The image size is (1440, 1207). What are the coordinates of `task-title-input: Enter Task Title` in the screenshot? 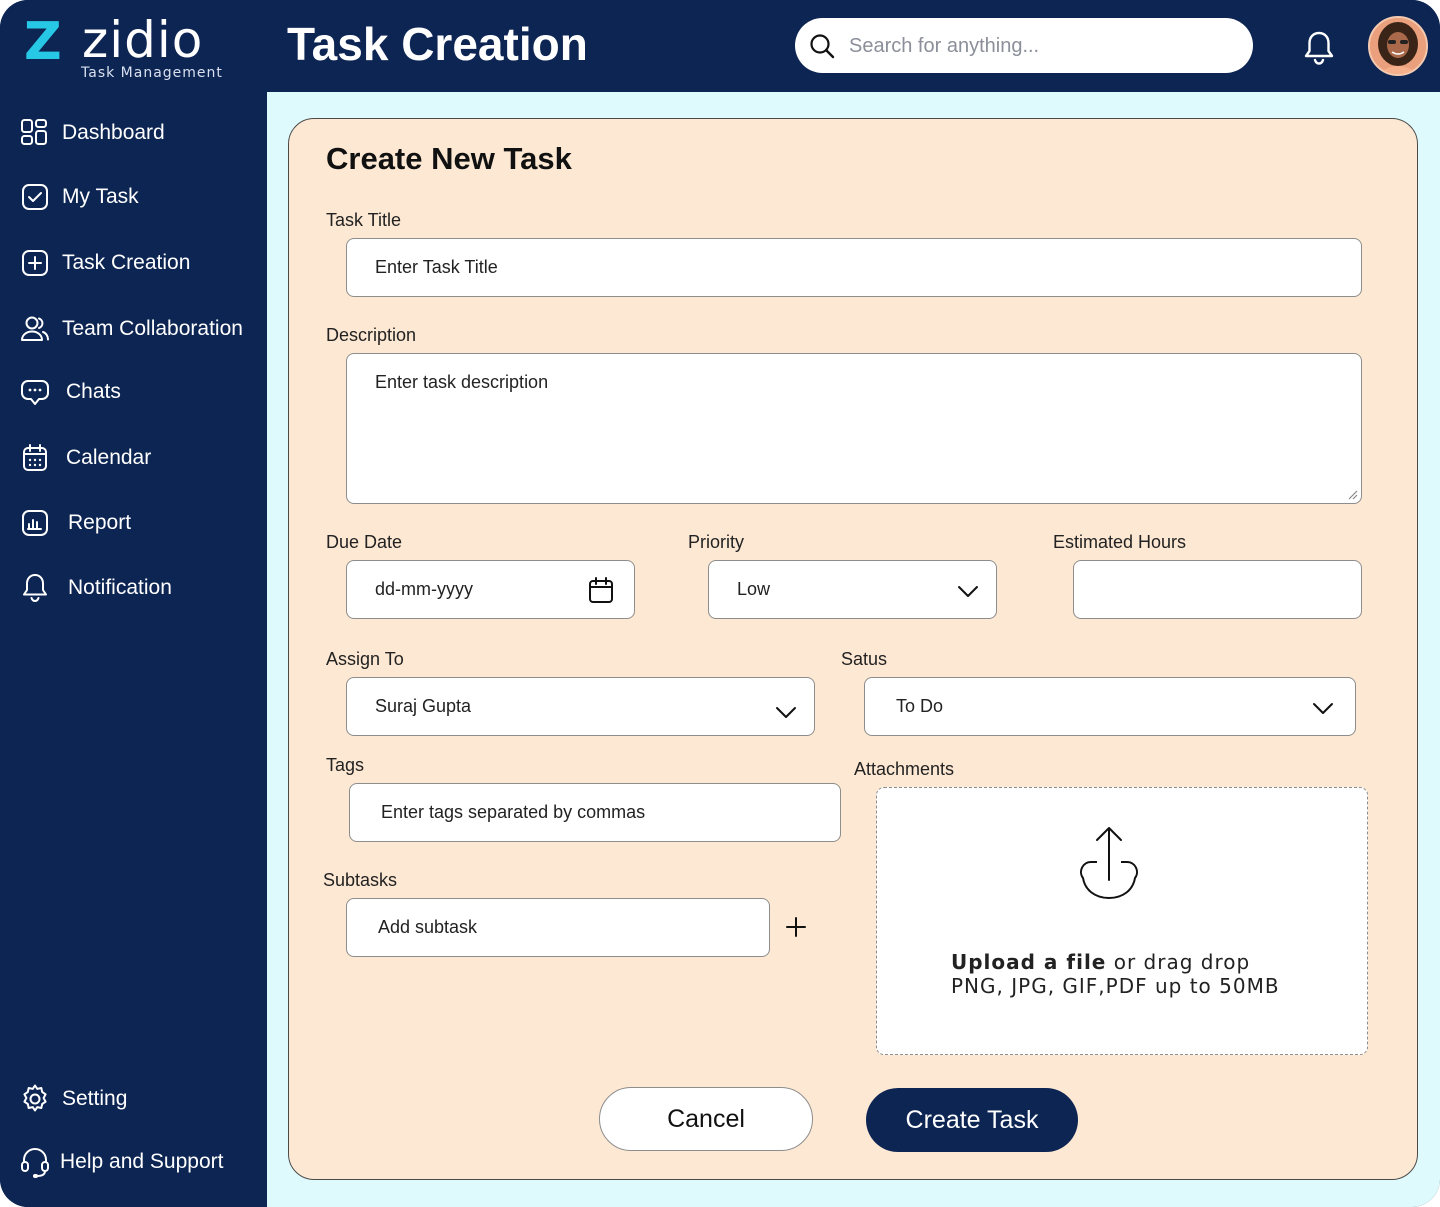 It's located at (854, 267).